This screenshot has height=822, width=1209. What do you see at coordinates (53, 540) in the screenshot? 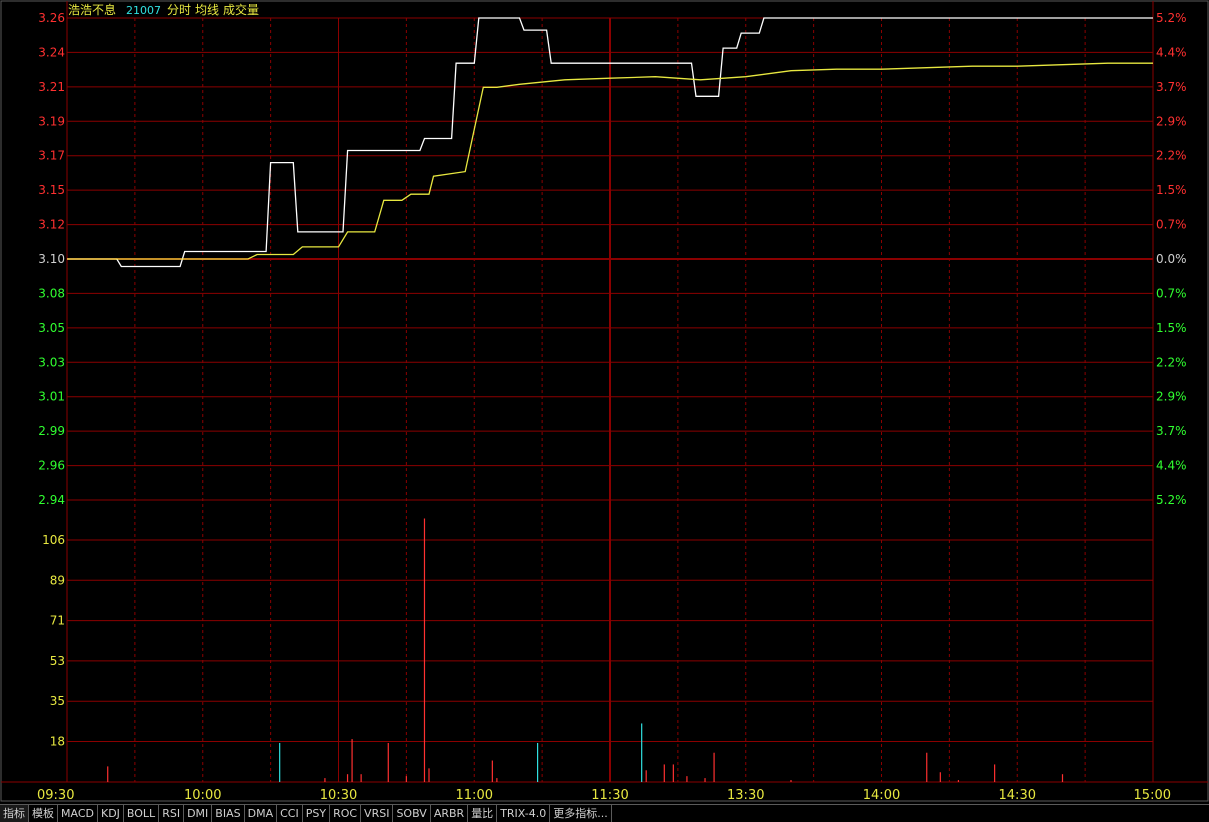
I see `volume-tick-label: 106` at bounding box center [53, 540].